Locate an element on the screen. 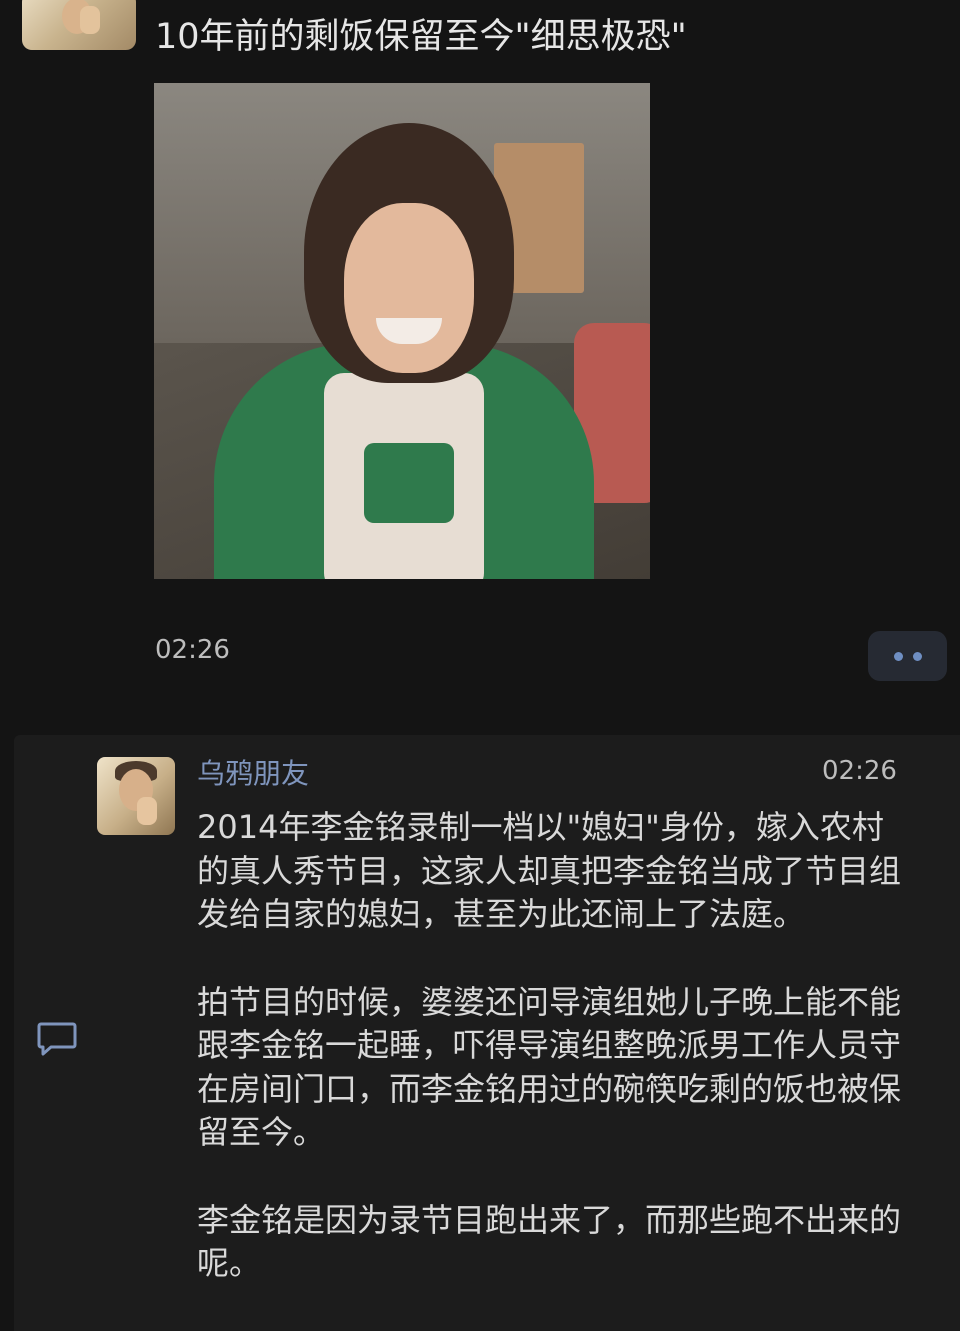 This screenshot has width=960, height=1331. more-button is located at coordinates (907, 656).